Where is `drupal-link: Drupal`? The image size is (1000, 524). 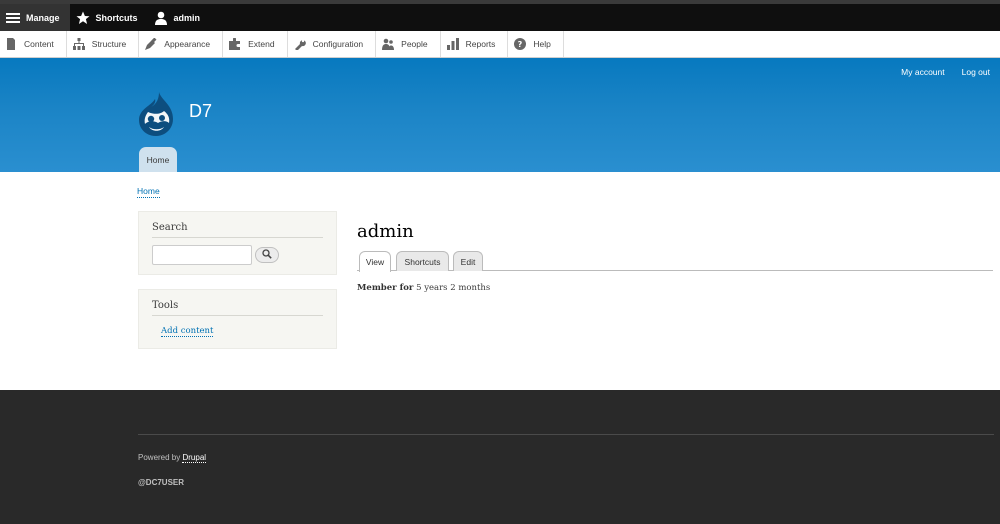 drupal-link: Drupal is located at coordinates (194, 458).